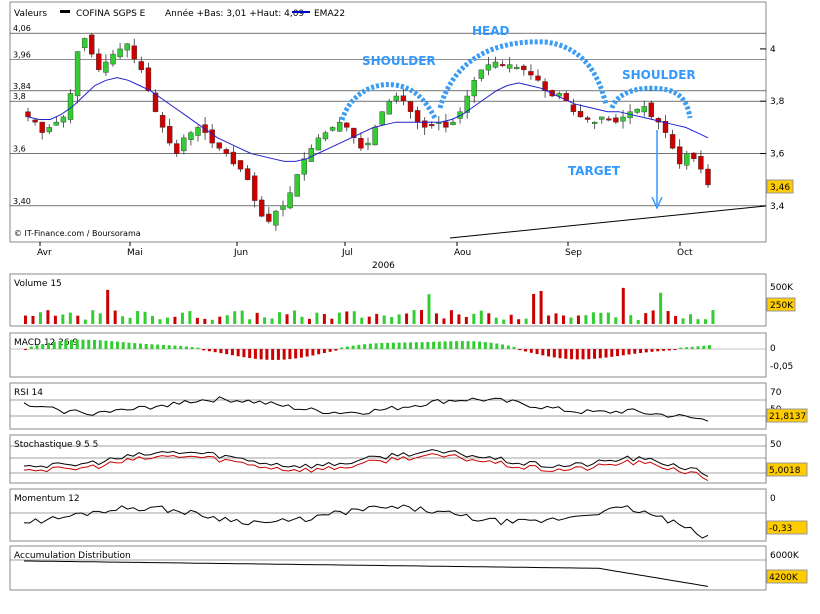  Describe the element at coordinates (77, 233) in the screenshot. I see `credit-text: © IT-Finance.com / Boursorama` at that location.